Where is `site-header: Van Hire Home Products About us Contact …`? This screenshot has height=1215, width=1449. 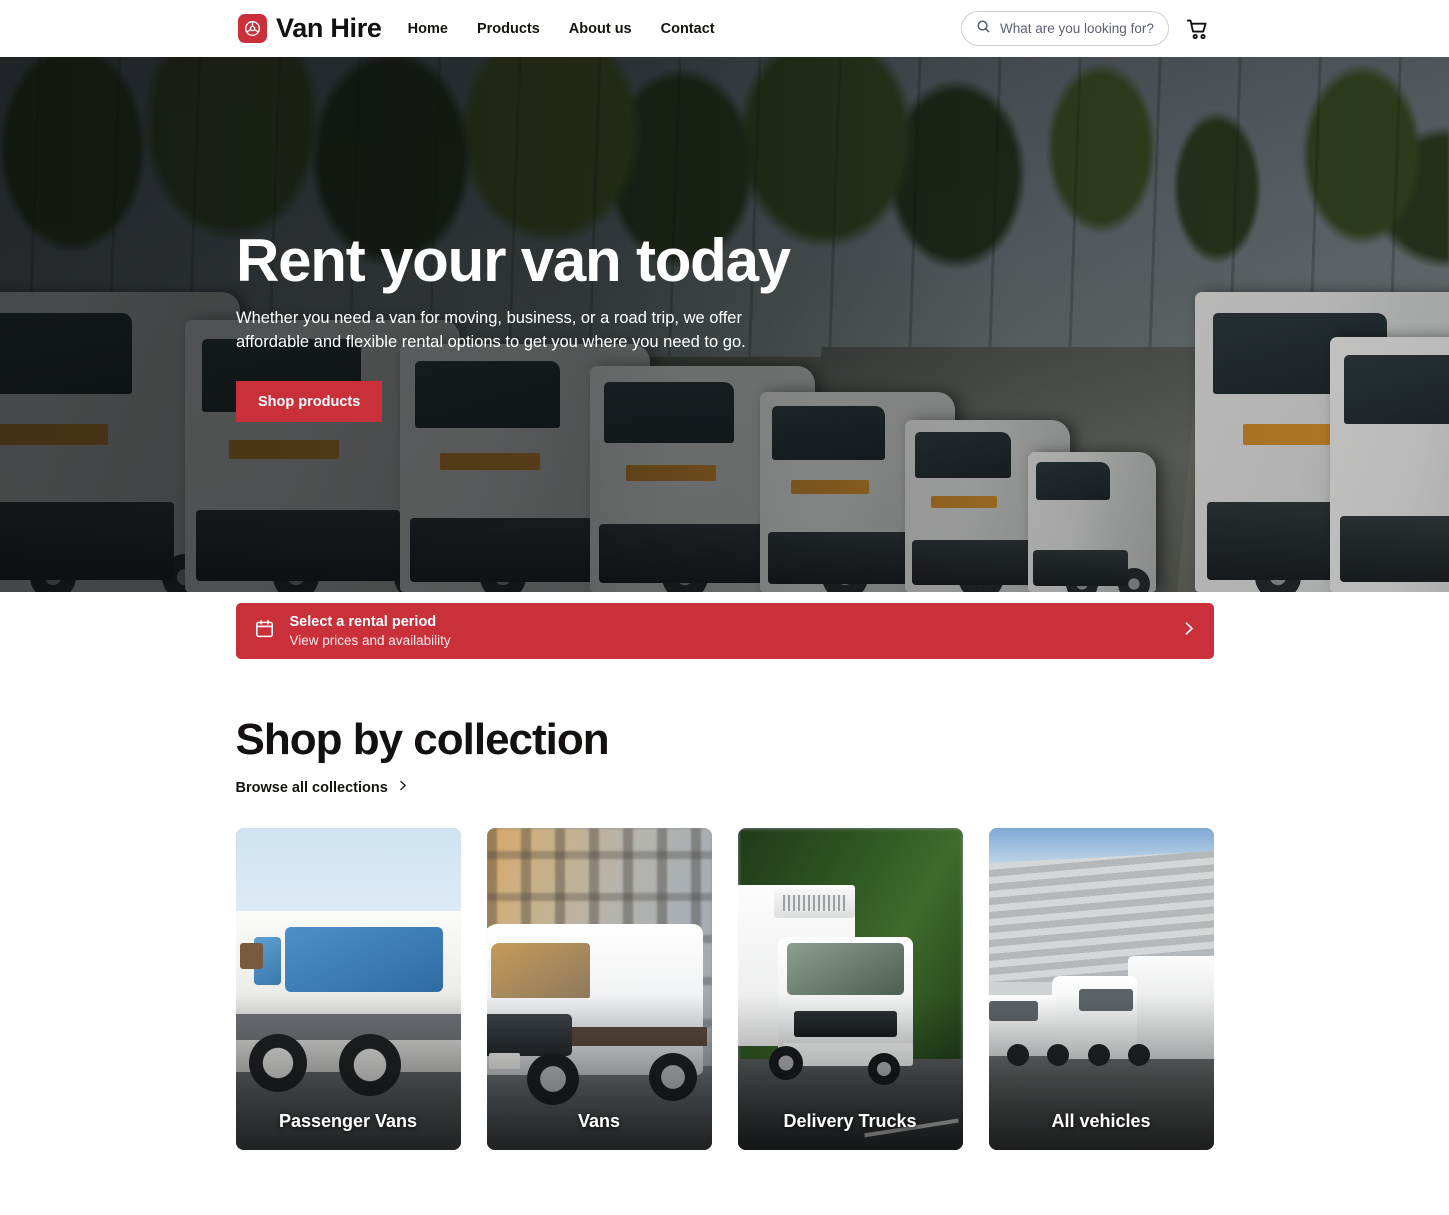 site-header: Van Hire Home Products About us Contact … is located at coordinates (724, 28).